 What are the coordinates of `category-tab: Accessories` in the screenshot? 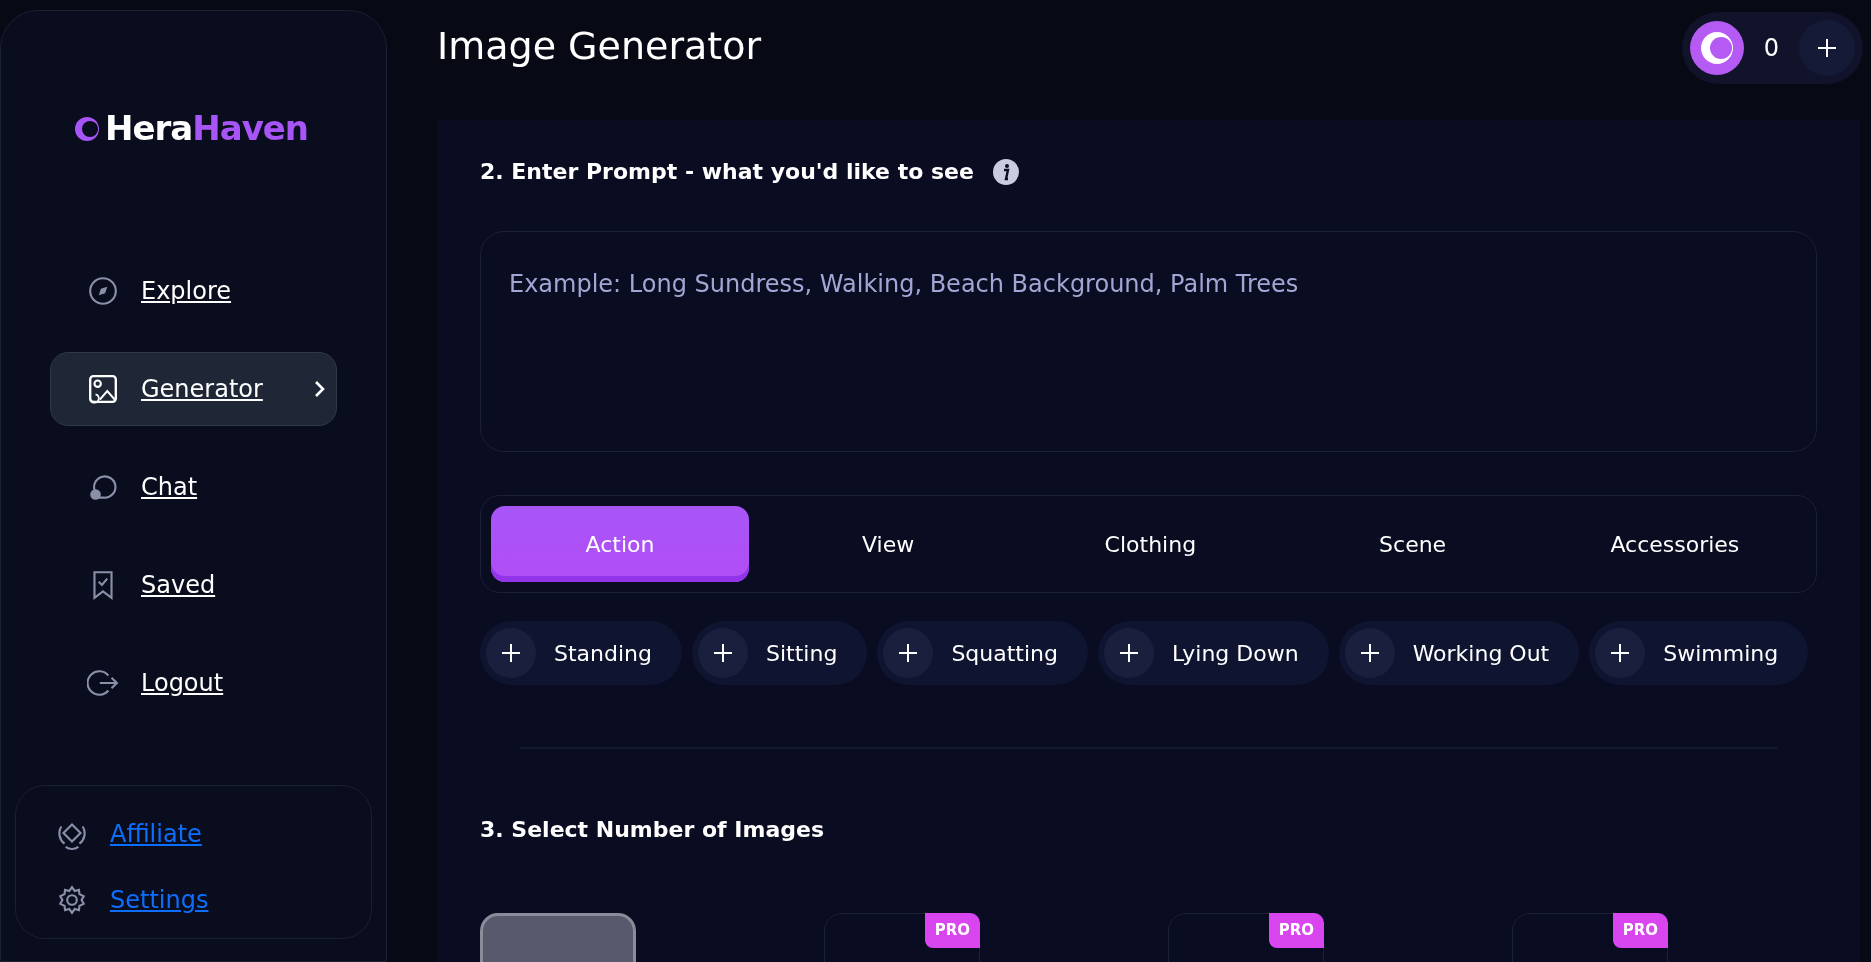 It's located at (1674, 544).